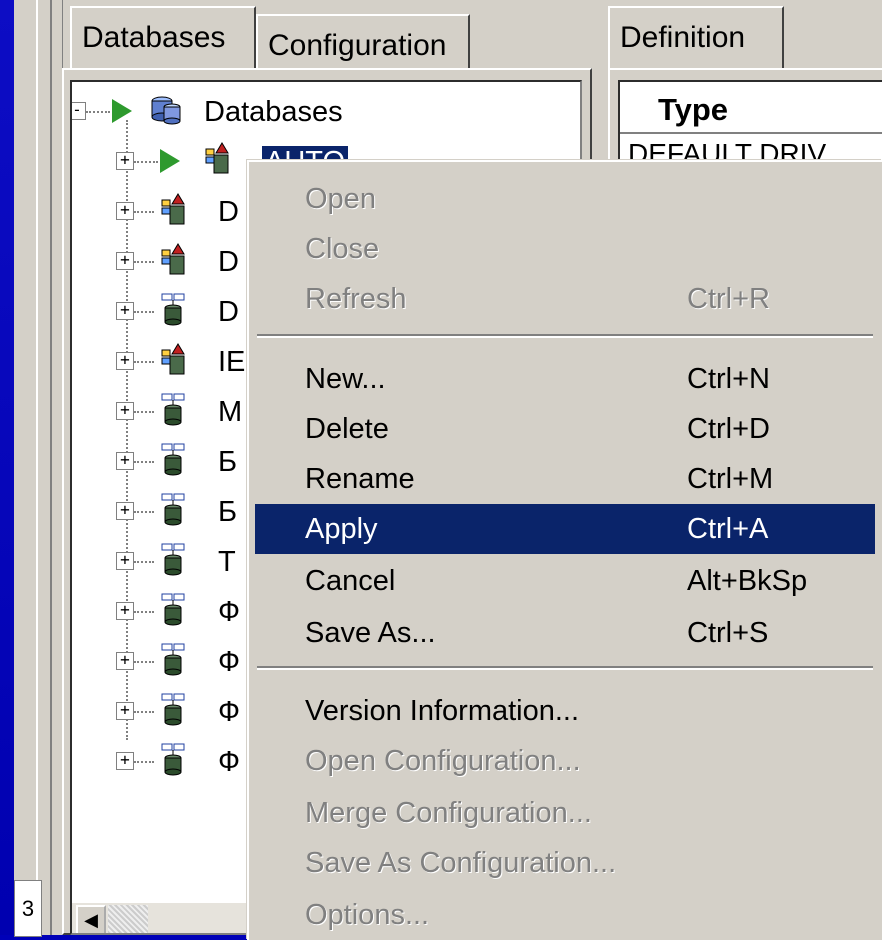  What do you see at coordinates (363, 42) in the screenshot?
I see `tab-configuration: Configuration` at bounding box center [363, 42].